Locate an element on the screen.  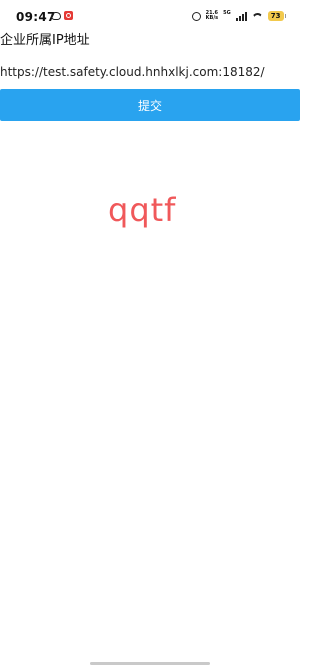
submit-button: 提交 is located at coordinates (150, 105).